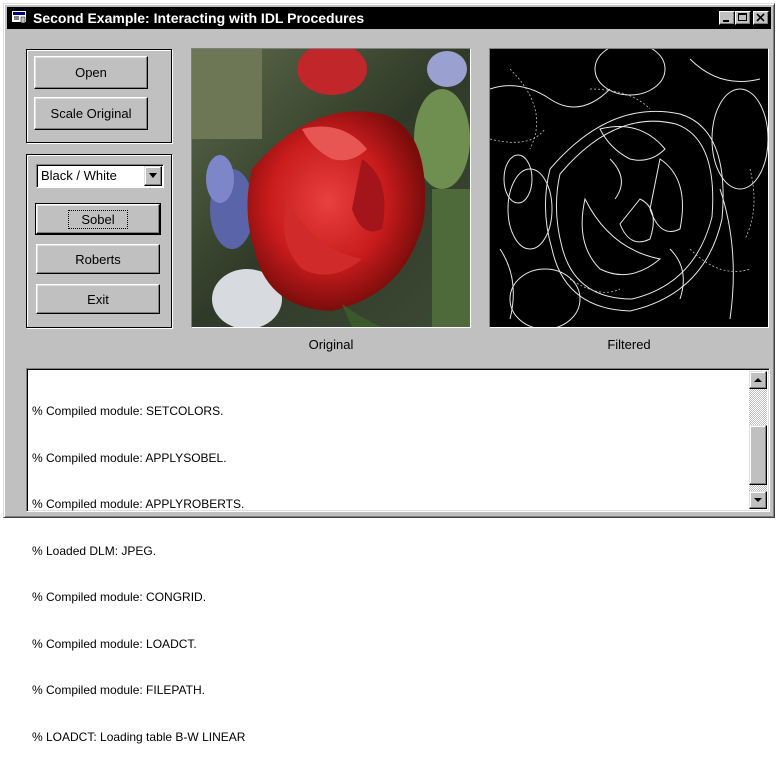  I want to click on scroll-down-button, so click(758, 500).